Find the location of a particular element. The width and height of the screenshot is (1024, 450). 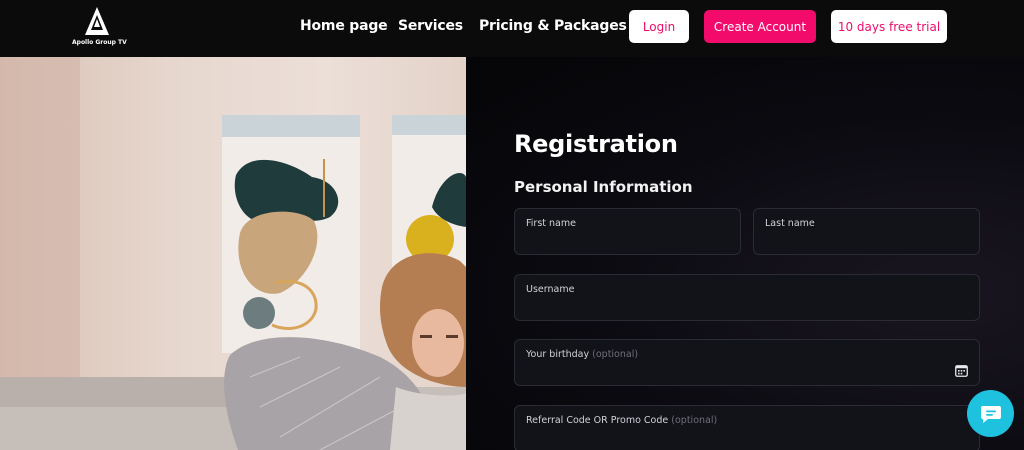

chat-icon is located at coordinates (990, 414).